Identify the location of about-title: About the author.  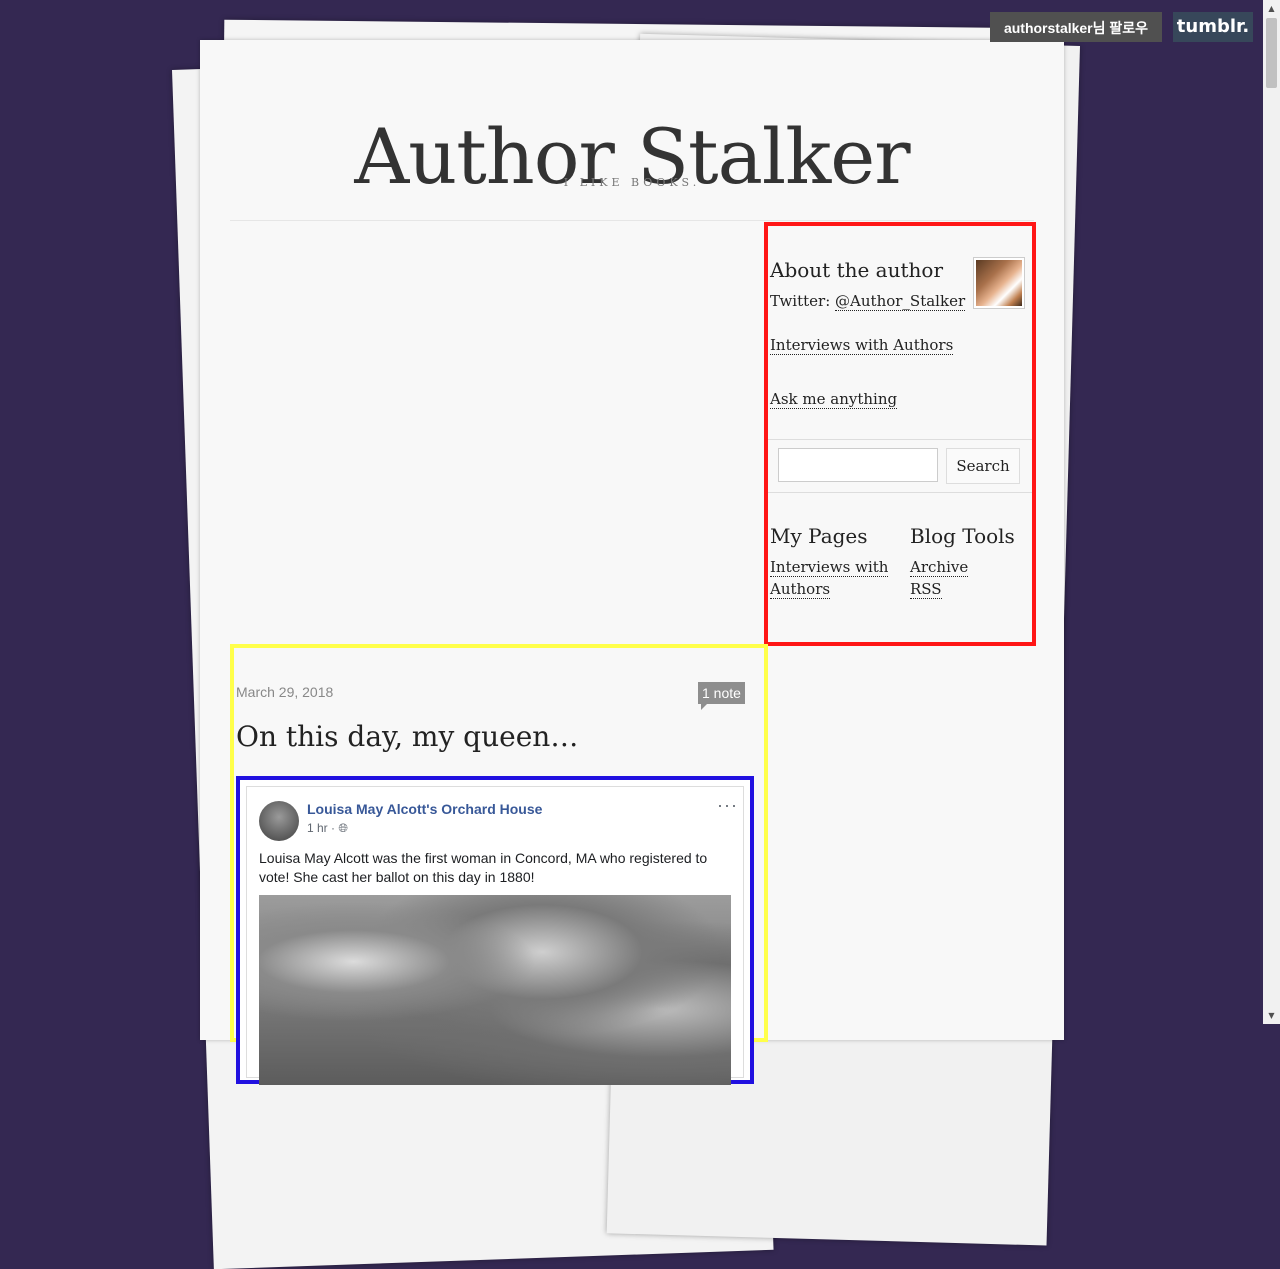
(856, 270).